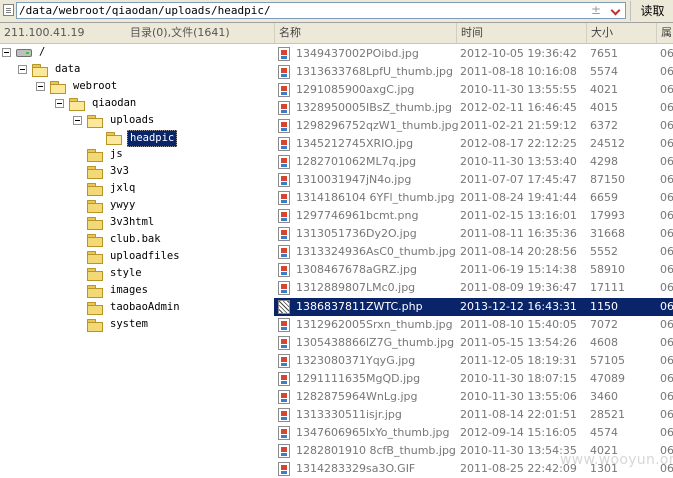 The height and width of the screenshot is (478, 673). Describe the element at coordinates (374, 324) in the screenshot. I see `file-name: 1312962005Srxn_thumb.jpg` at that location.